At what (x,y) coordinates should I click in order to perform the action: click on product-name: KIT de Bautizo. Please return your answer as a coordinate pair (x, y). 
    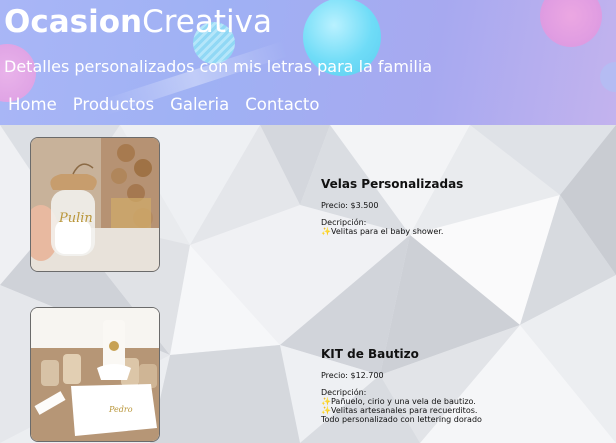
    Looking at the image, I should click on (370, 354).